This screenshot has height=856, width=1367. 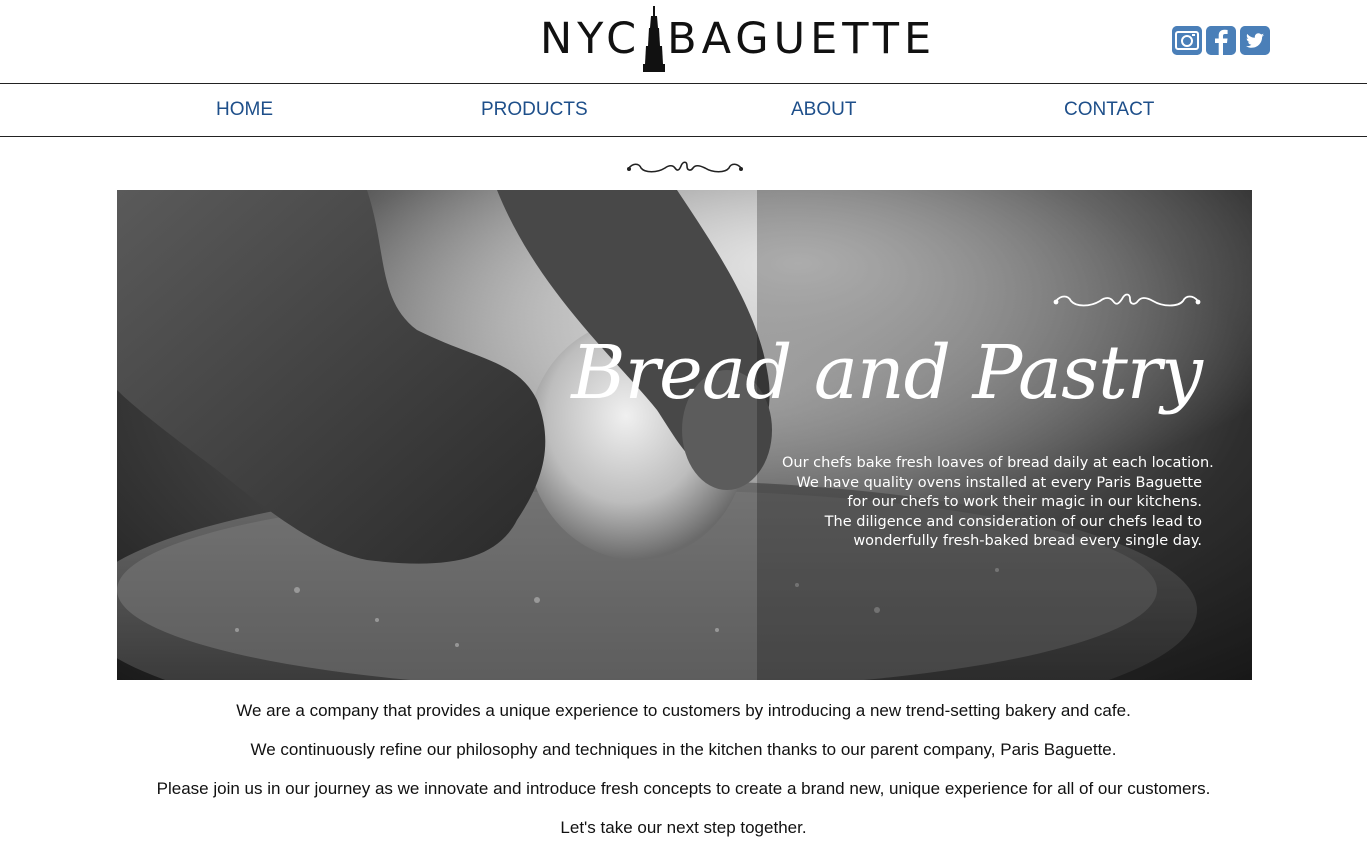 I want to click on social-links, so click(x=1221, y=40).